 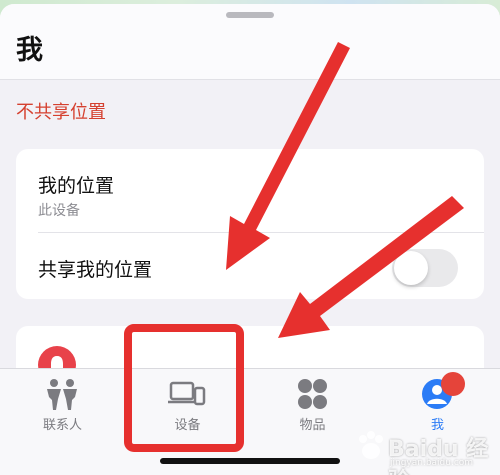 What do you see at coordinates (250, 461) in the screenshot?
I see `home-indicator` at bounding box center [250, 461].